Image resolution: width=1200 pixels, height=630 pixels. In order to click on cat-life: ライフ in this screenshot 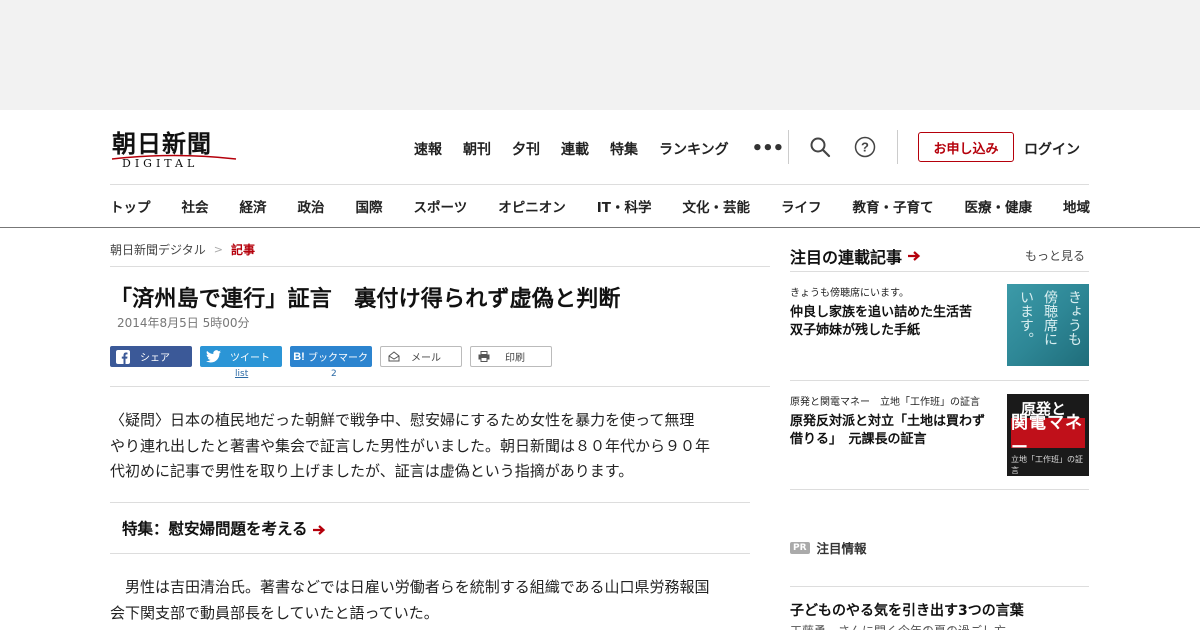, I will do `click(801, 206)`.